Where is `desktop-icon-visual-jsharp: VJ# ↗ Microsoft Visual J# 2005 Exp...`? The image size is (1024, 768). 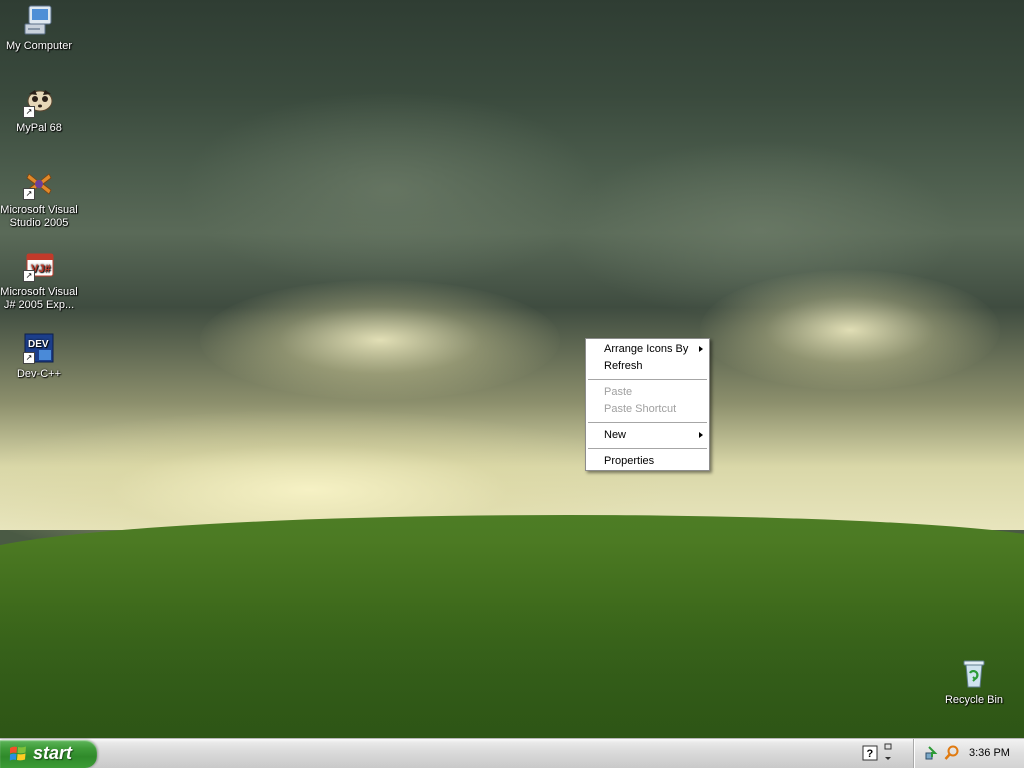 desktop-icon-visual-jsharp: VJ# ↗ Microsoft Visual J# 2005 Exp... is located at coordinates (39, 281).